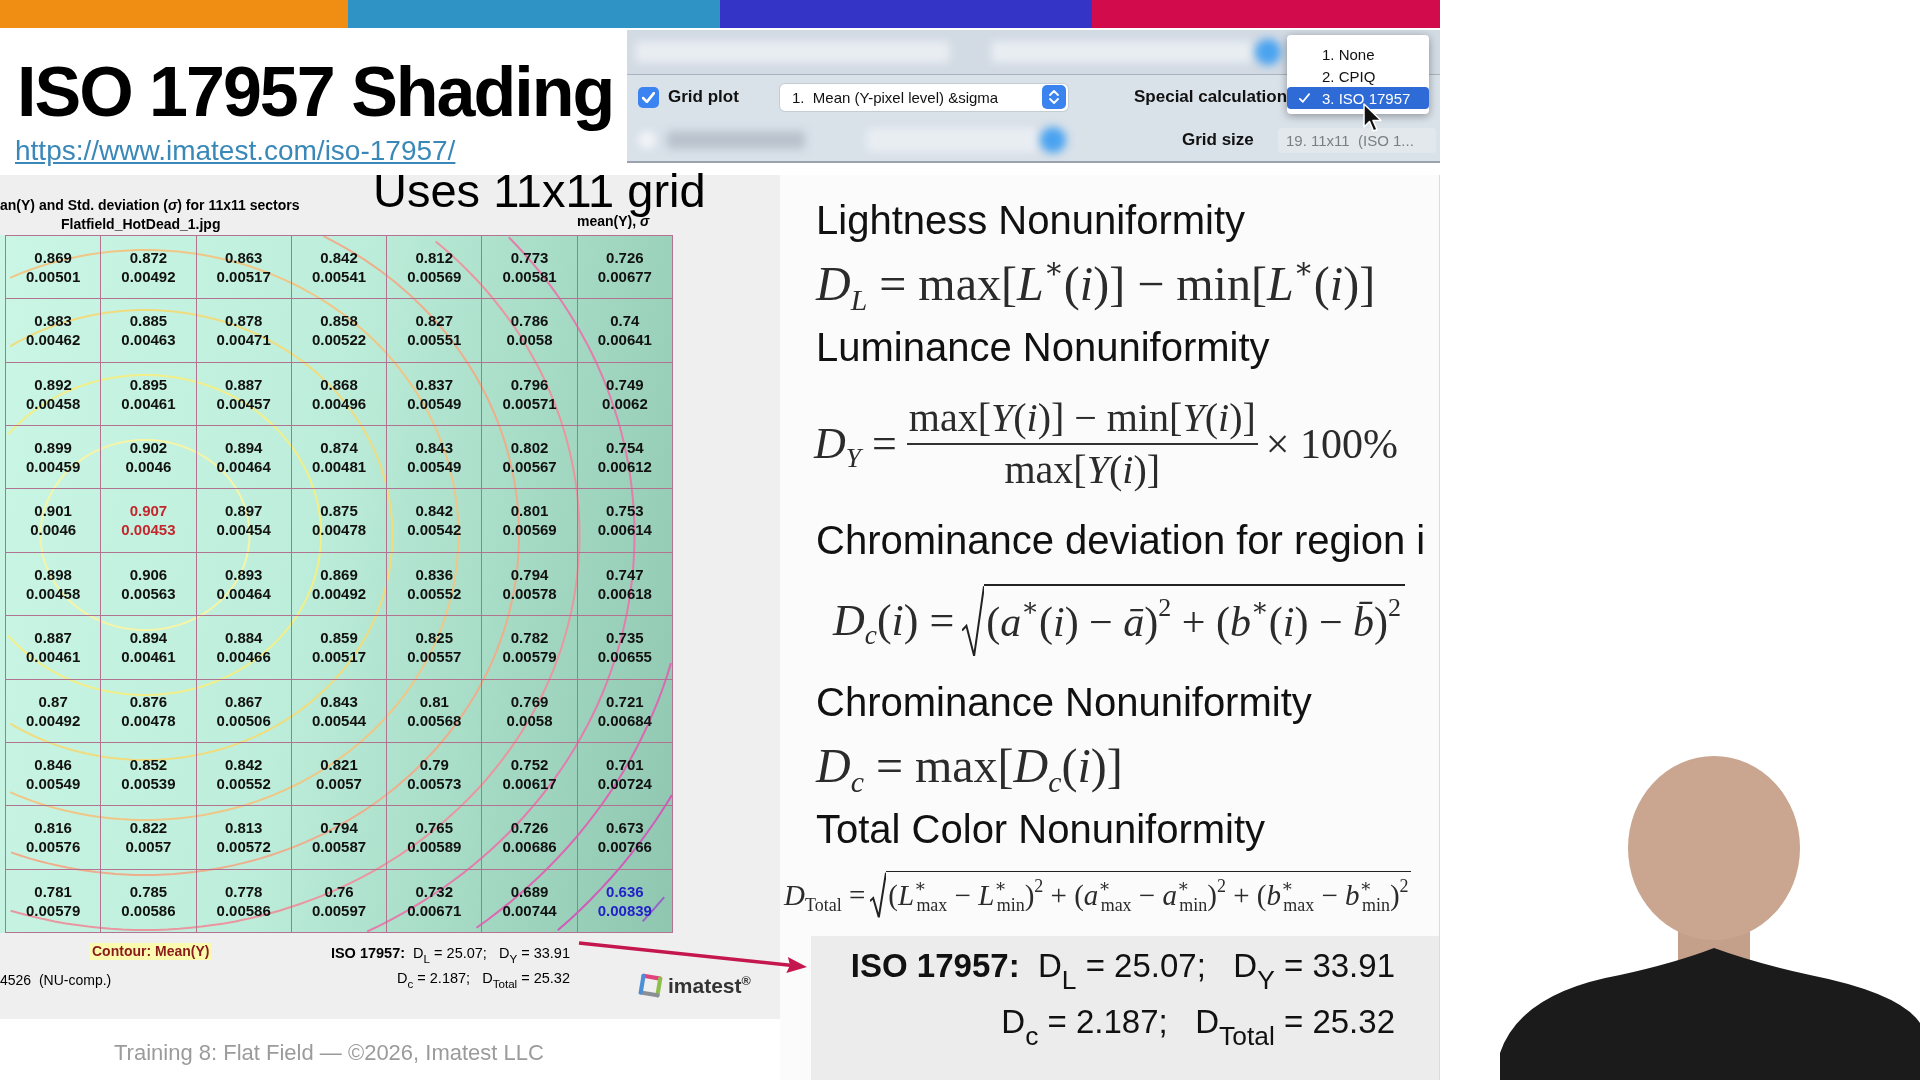  What do you see at coordinates (709, 986) in the screenshot?
I see `logo-text: imatest$^{®}$` at bounding box center [709, 986].